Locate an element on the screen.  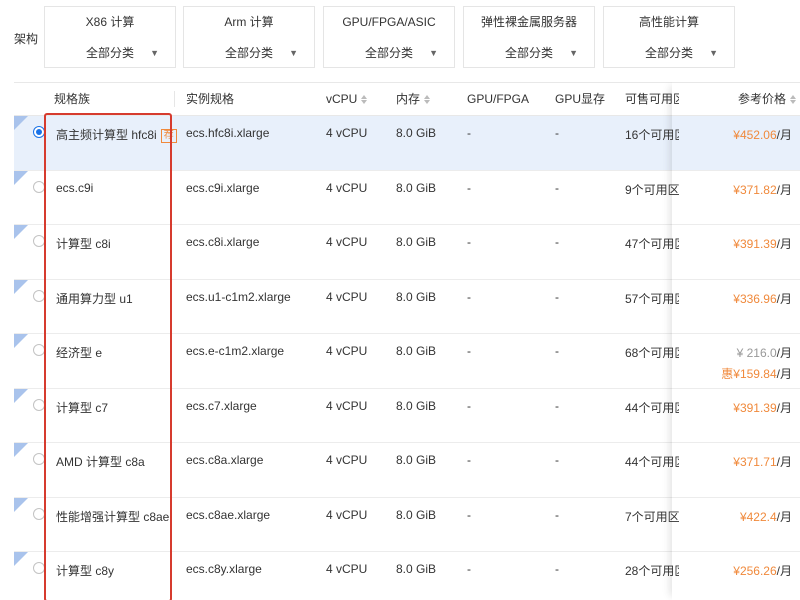
arch-group-arm: Arm 计算 全部分类 ▼ is located at coordinates (249, 37).